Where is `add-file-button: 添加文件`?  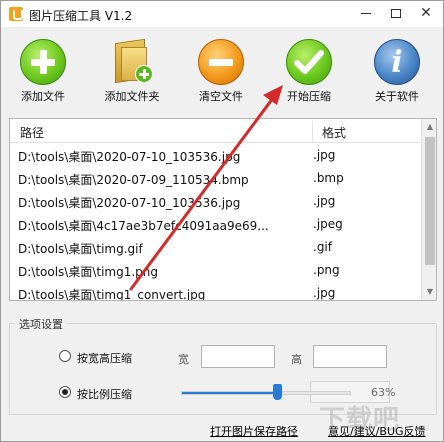
add-file-button: 添加文件 is located at coordinates (43, 69).